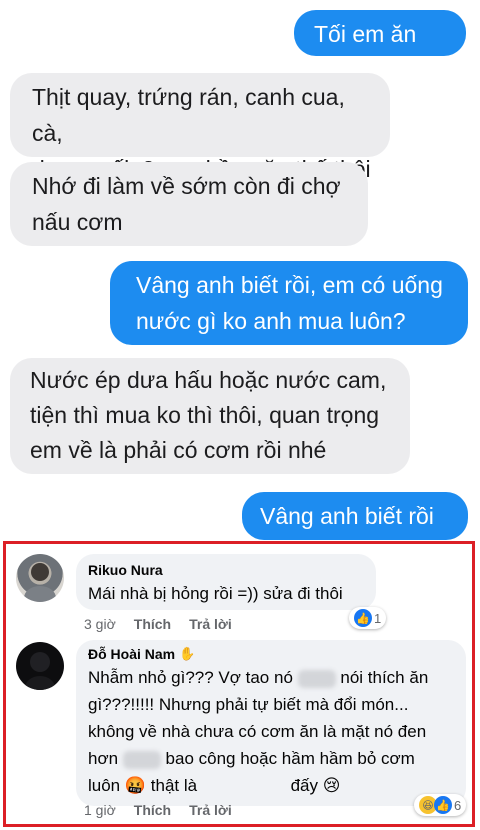  I want to click on reaction-summary: 😆 👍 6, so click(440, 805).